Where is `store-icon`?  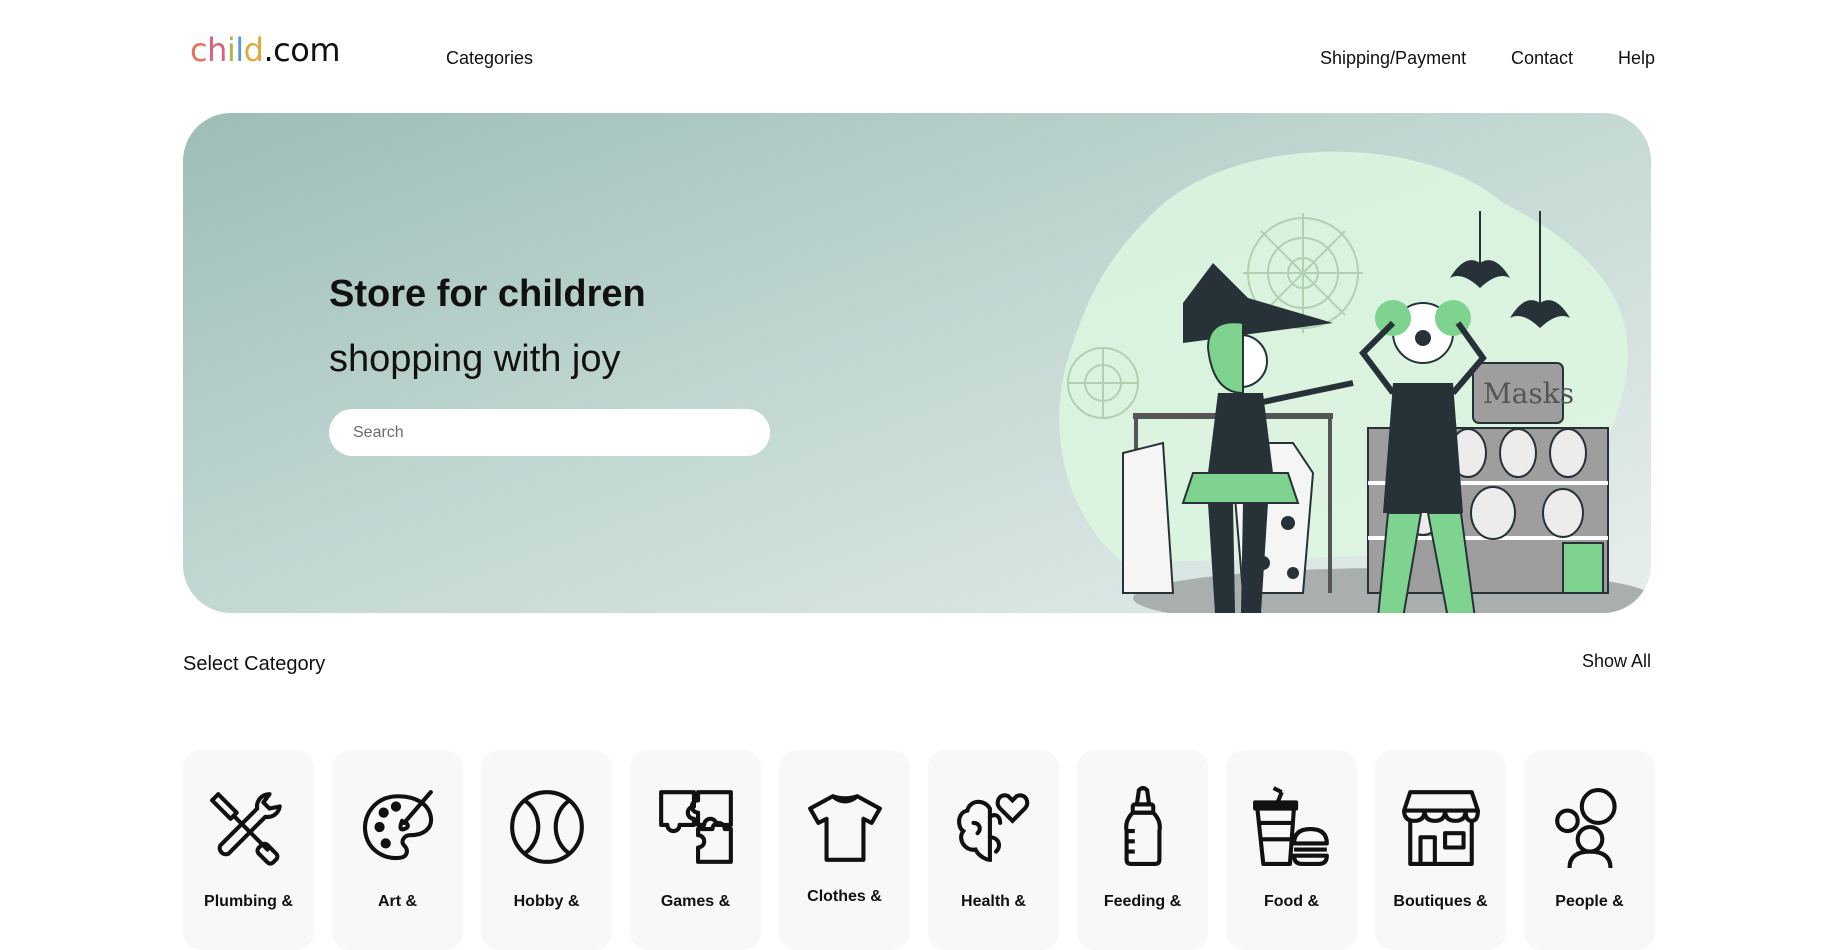
store-icon is located at coordinates (1441, 828).